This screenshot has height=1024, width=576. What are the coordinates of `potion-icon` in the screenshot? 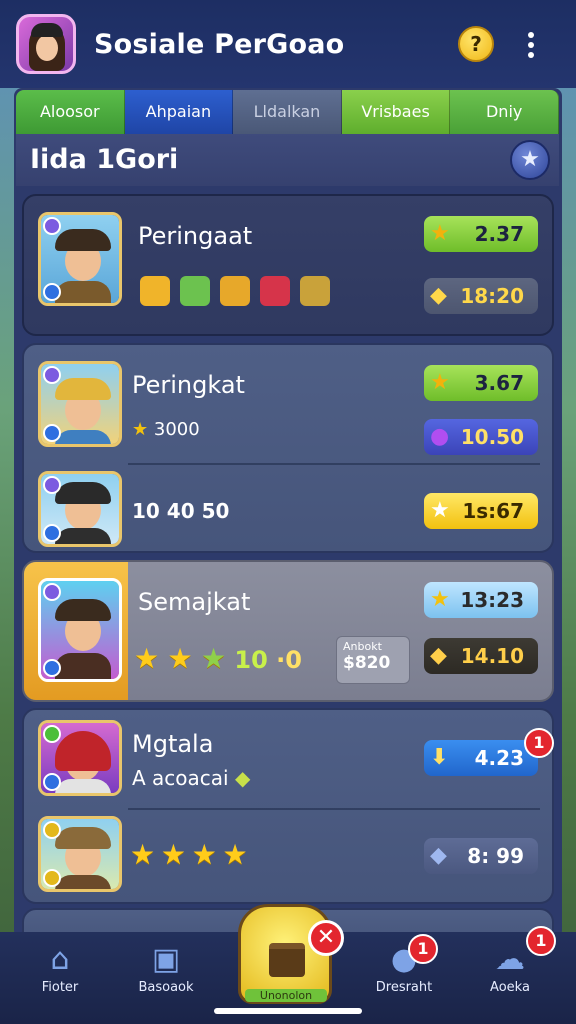 It's located at (195, 291).